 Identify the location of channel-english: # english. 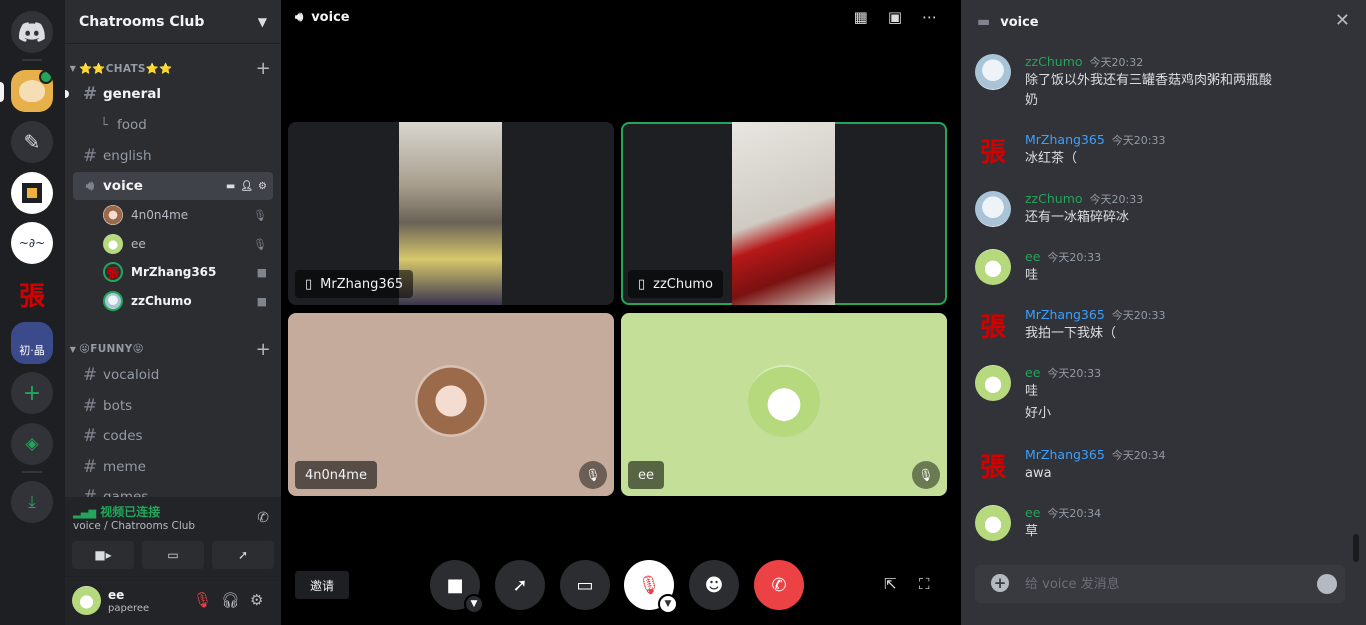
(173, 156).